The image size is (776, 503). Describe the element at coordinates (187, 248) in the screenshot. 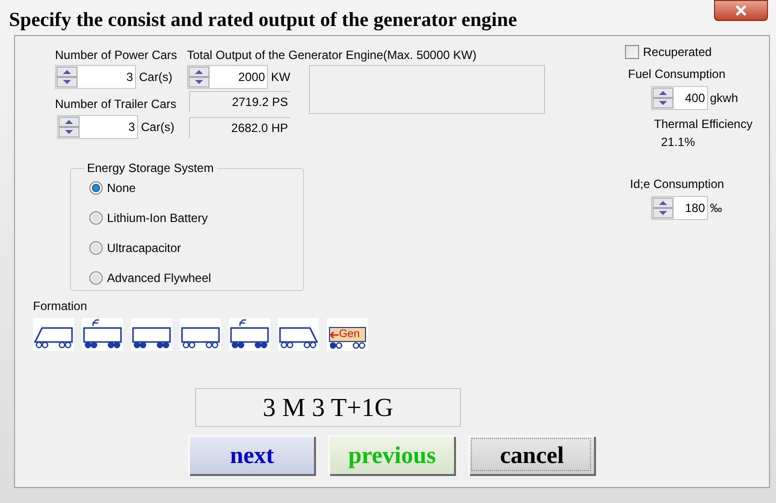

I see `radio-option: Ultracapacitor` at that location.